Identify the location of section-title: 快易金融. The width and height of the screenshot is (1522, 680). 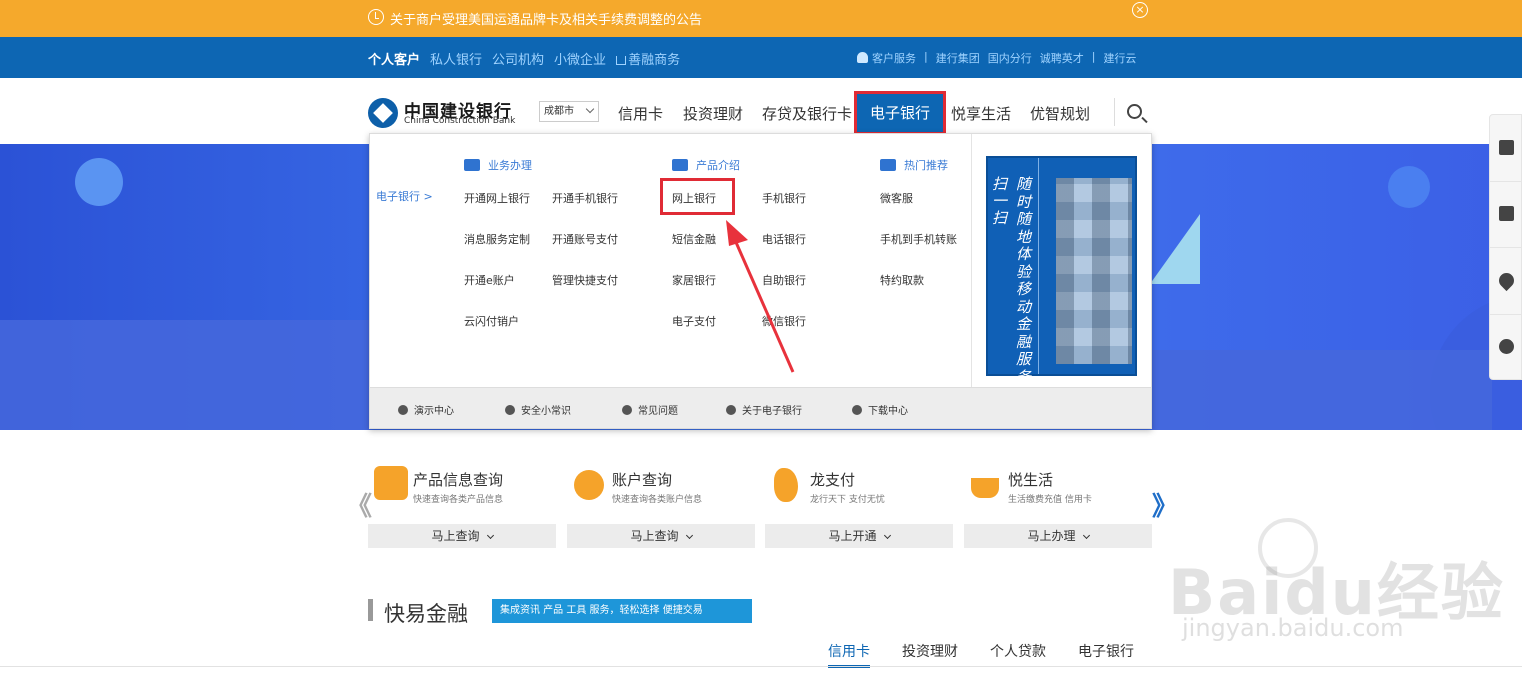
(426, 614).